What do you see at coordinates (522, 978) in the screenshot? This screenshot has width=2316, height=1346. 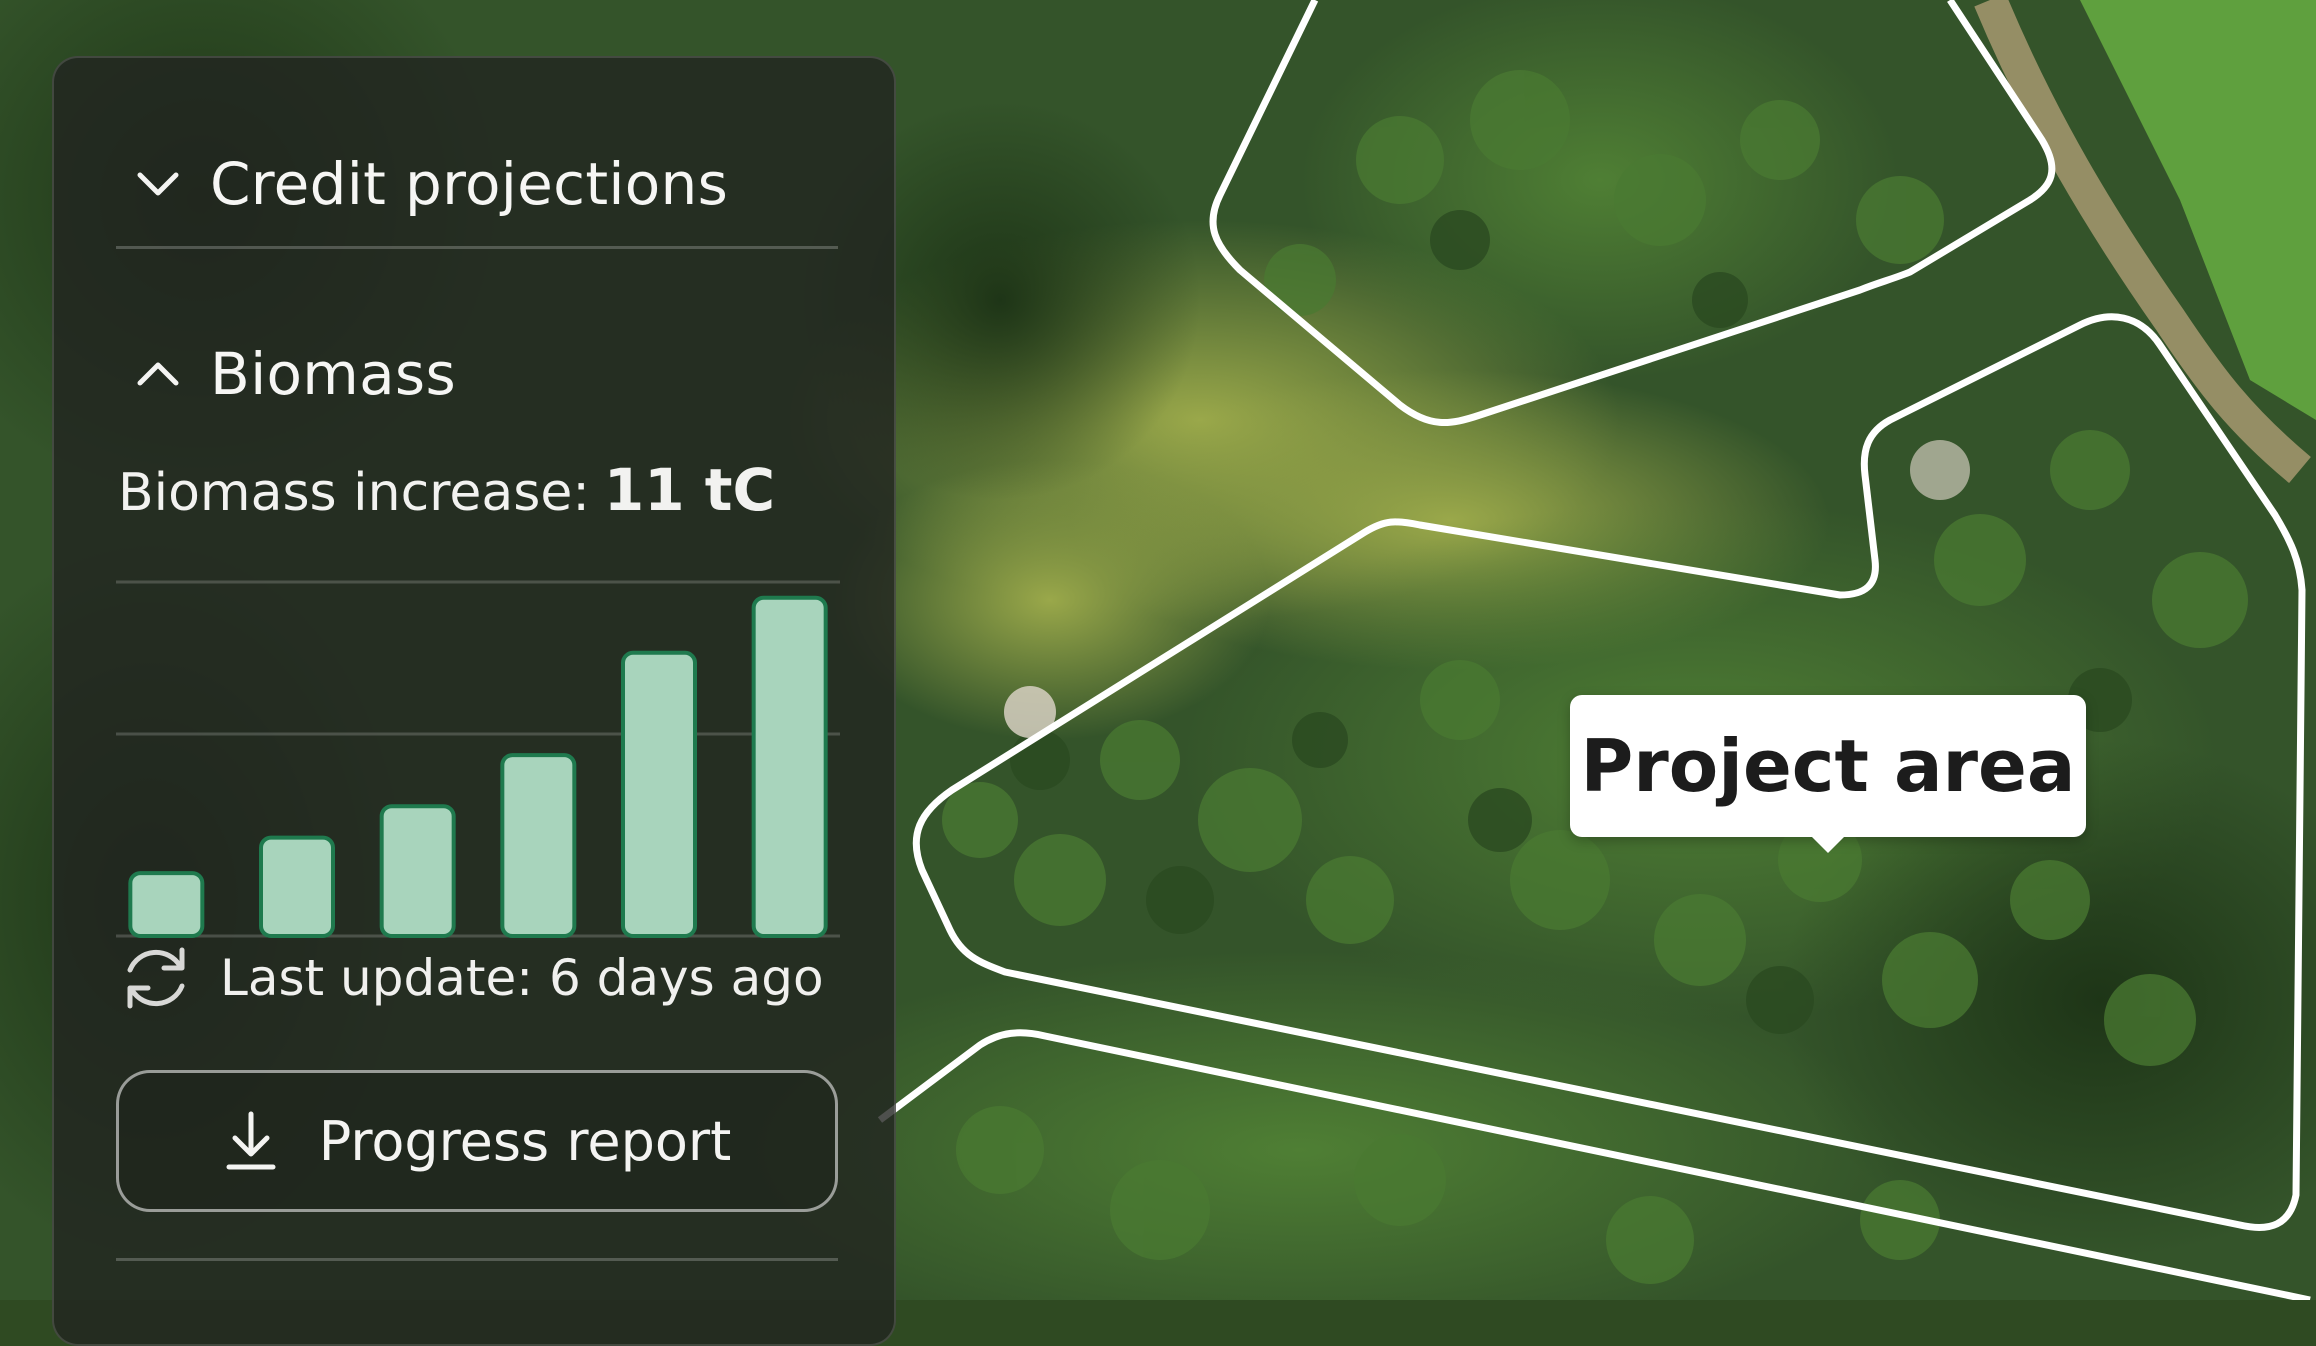 I see `last-update-text: Last update: 6 days ago` at bounding box center [522, 978].